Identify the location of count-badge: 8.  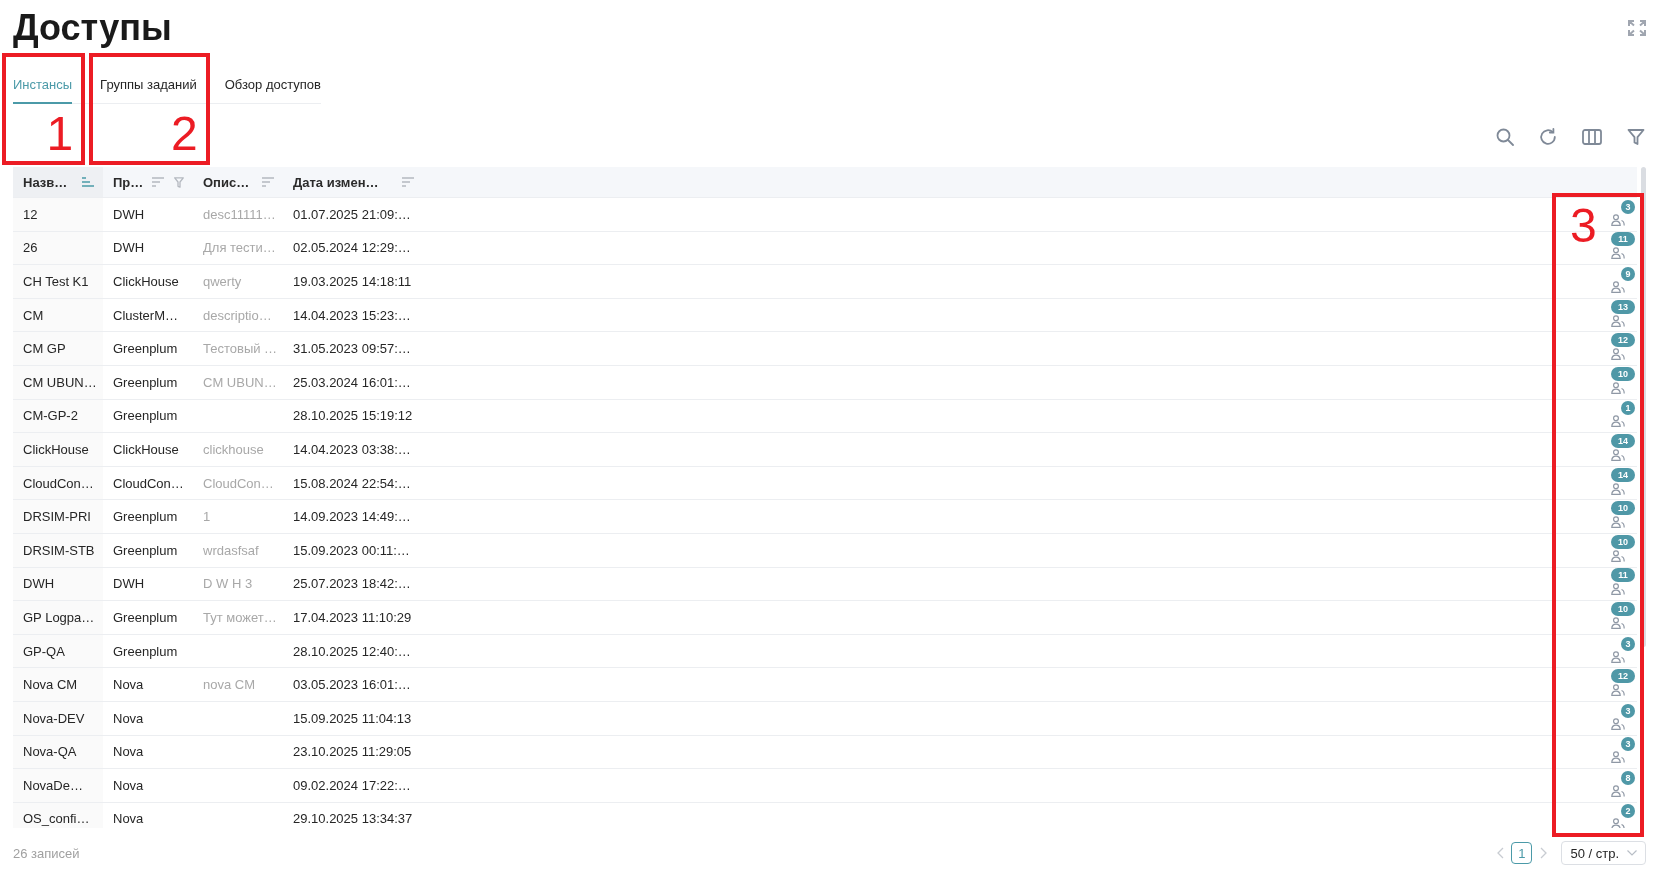
(1628, 777).